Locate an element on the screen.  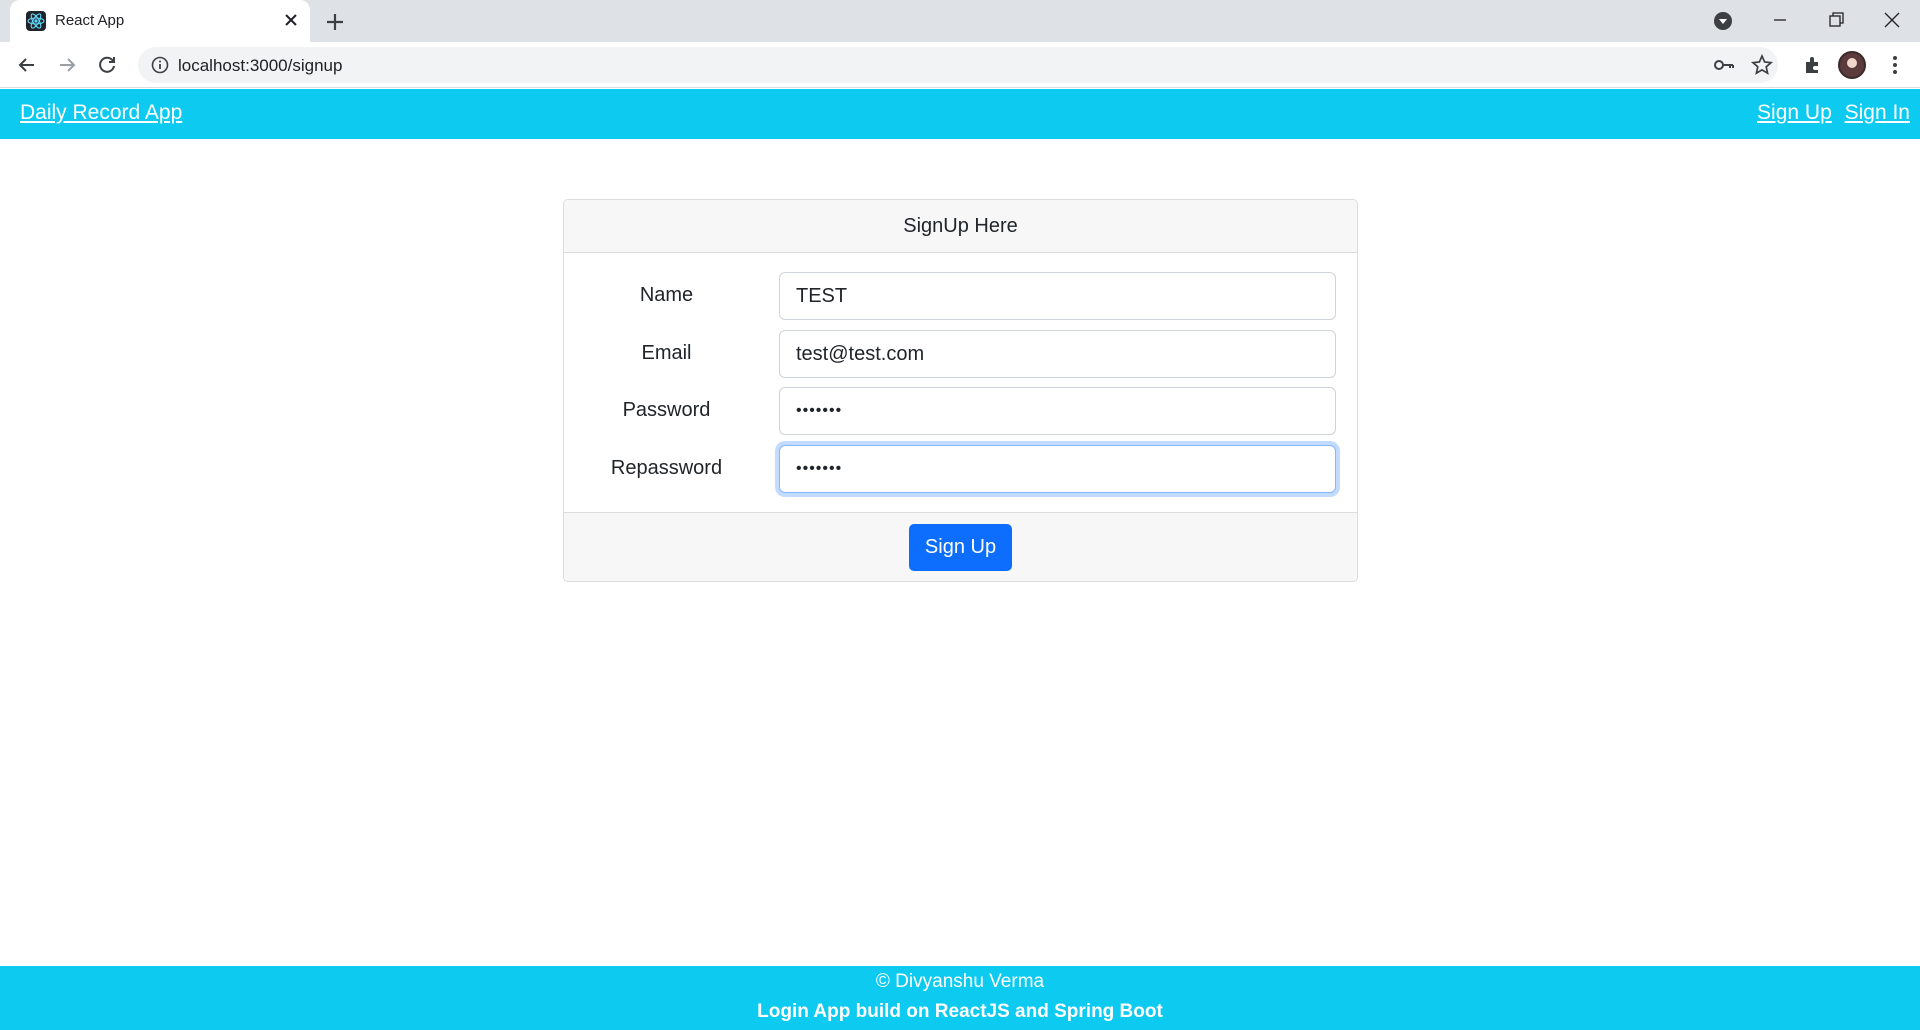
name-label: Name is located at coordinates (666, 295).